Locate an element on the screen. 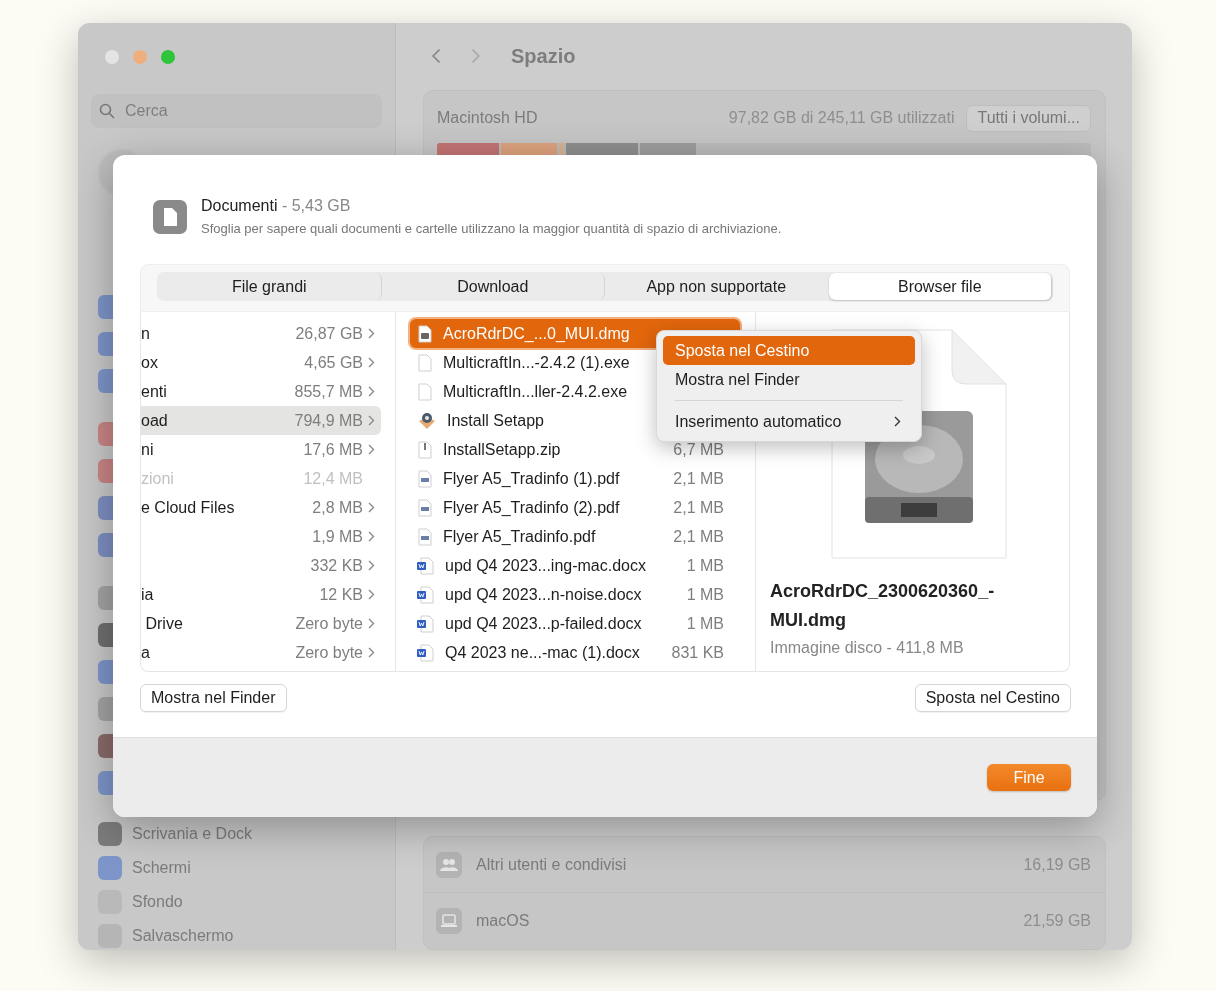 This screenshot has width=1216, height=991. folder-size: 2,8 MB is located at coordinates (337, 507).